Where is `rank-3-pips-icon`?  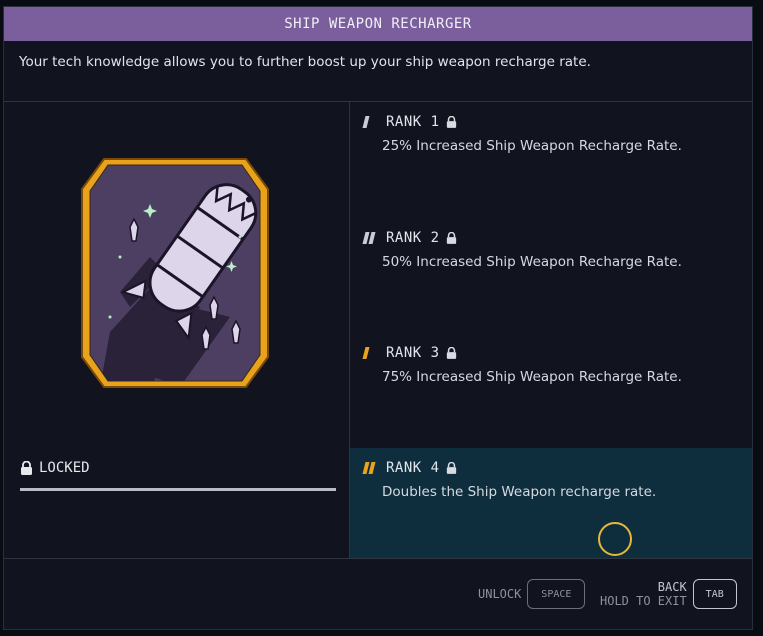
rank-3-pips-icon is located at coordinates (371, 353).